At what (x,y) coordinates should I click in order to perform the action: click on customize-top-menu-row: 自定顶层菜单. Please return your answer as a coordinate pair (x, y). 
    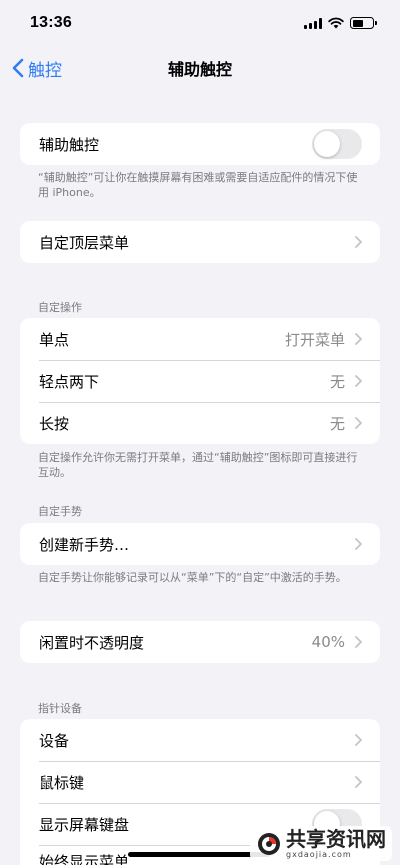
    Looking at the image, I should click on (200, 242).